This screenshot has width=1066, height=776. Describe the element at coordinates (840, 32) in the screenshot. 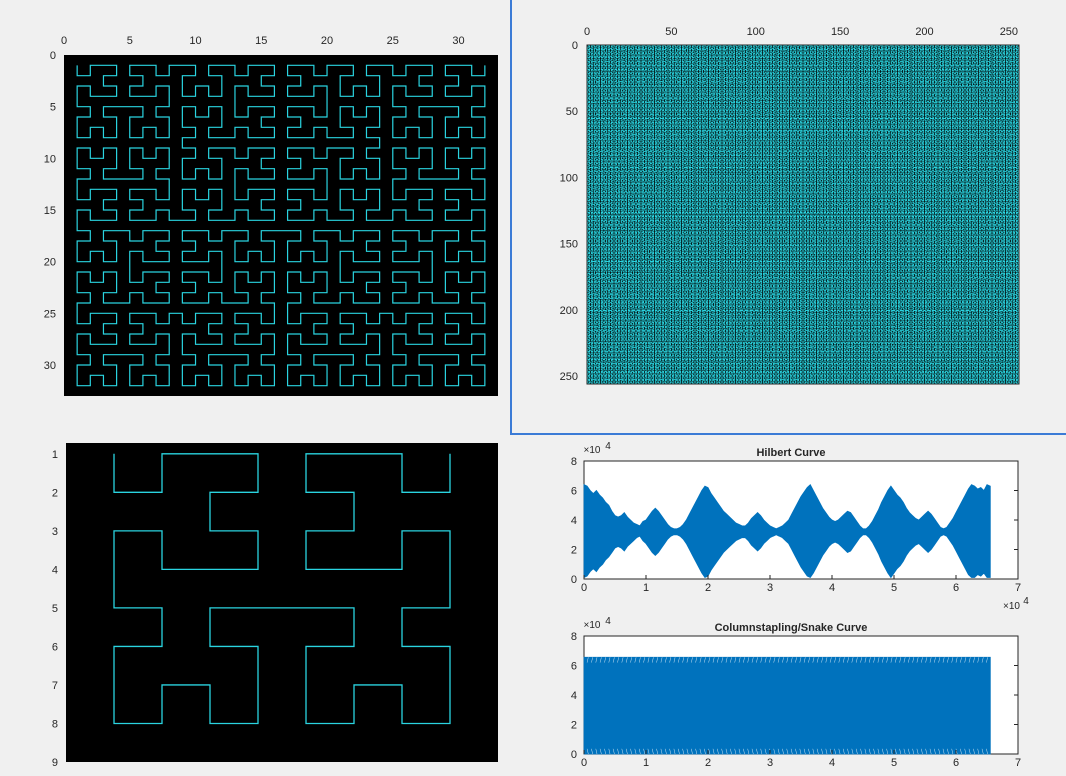

I see `x-tick-label: 150` at that location.